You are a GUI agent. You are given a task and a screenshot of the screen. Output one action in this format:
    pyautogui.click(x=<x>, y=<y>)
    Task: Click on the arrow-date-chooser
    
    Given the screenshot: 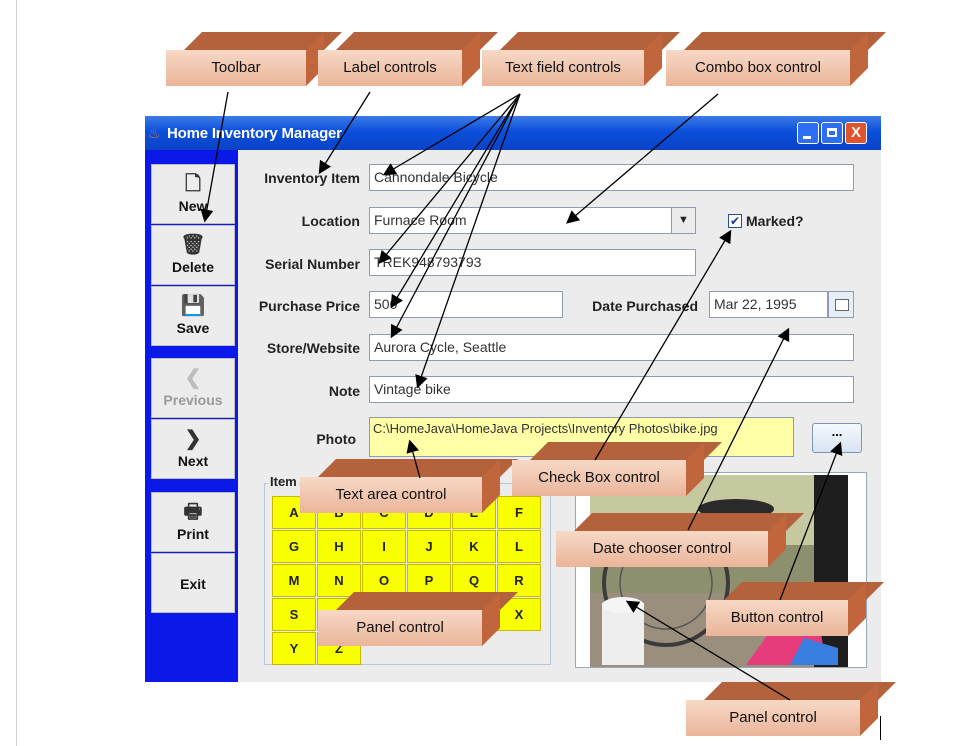 What is the action you would take?
    pyautogui.click(x=738, y=429)
    